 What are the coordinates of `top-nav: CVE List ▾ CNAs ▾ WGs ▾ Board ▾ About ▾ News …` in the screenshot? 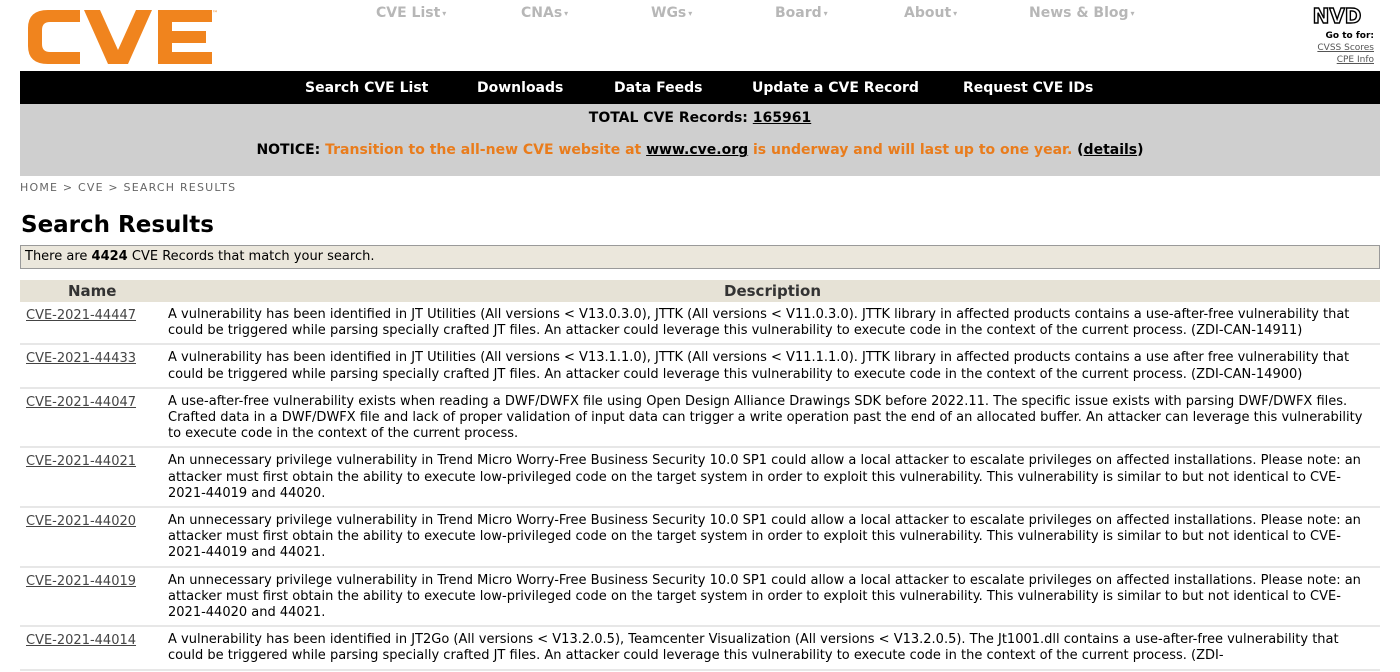 It's located at (700, 15).